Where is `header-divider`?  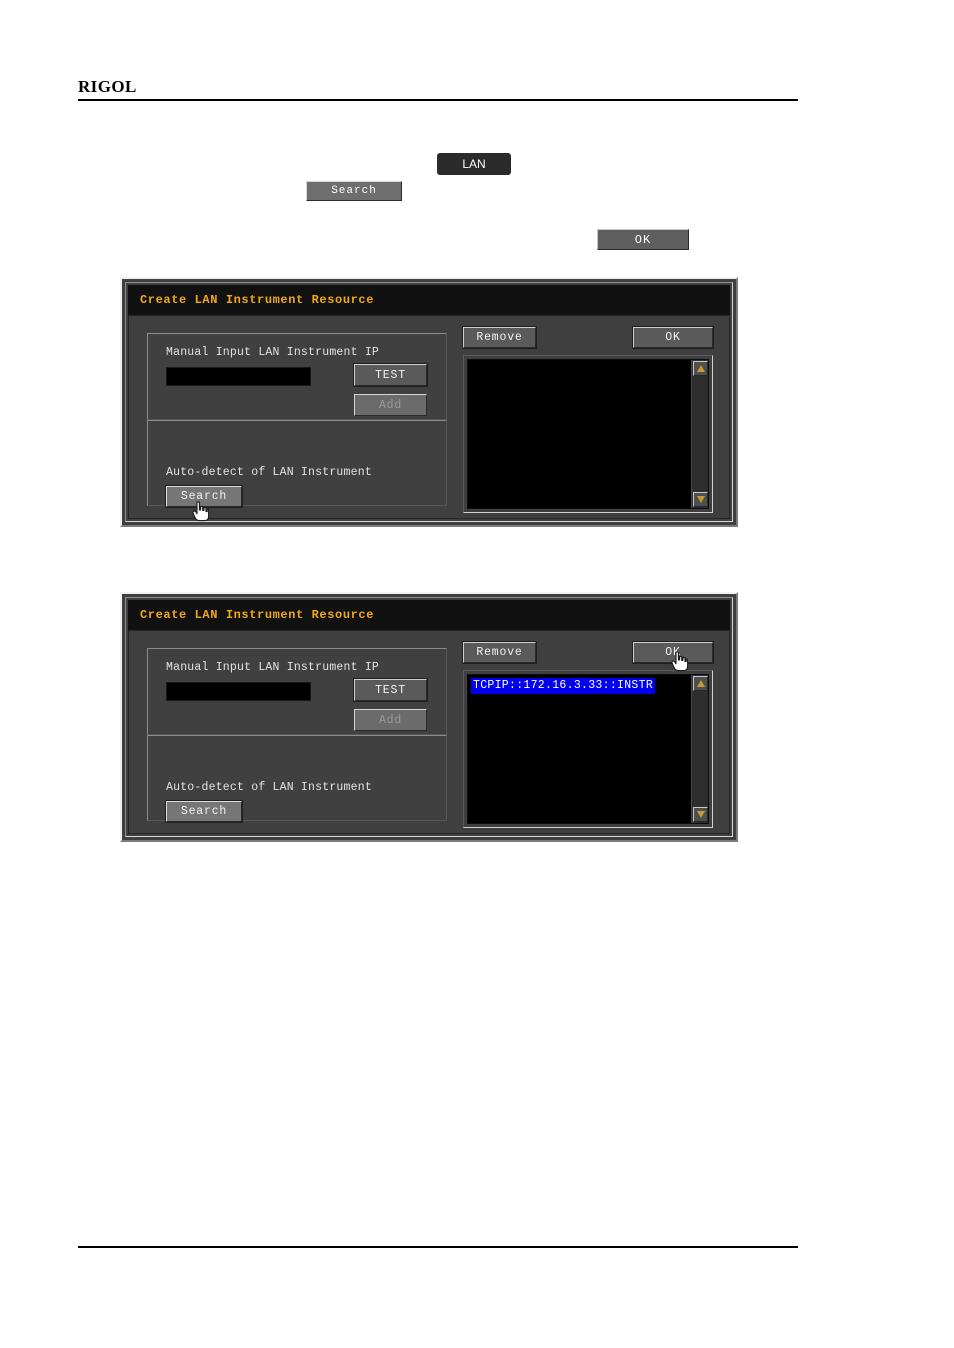 header-divider is located at coordinates (438, 100).